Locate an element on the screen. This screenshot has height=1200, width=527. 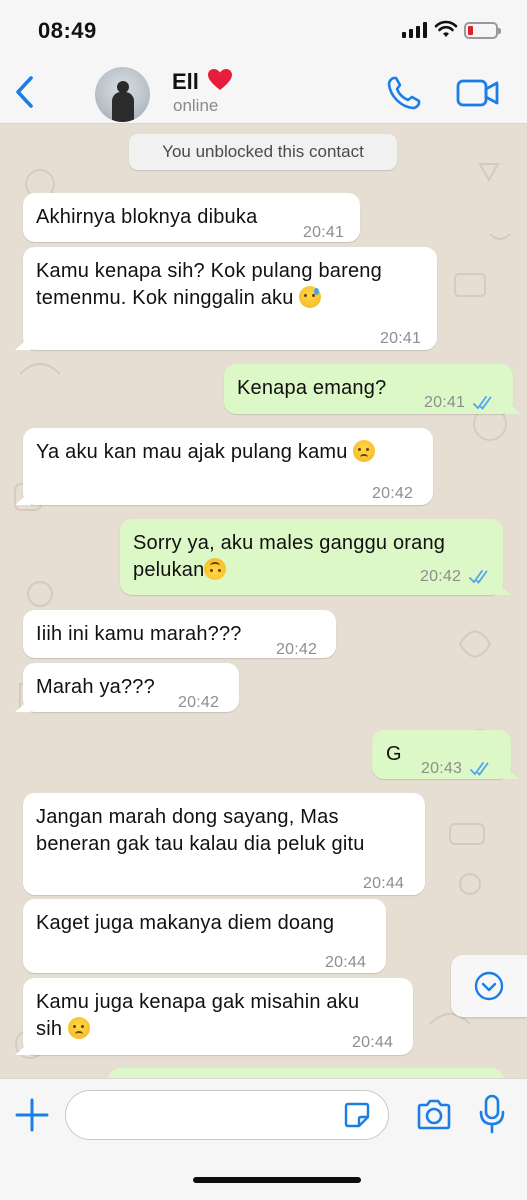
outgoing-message-partial is located at coordinates (306, 1073).